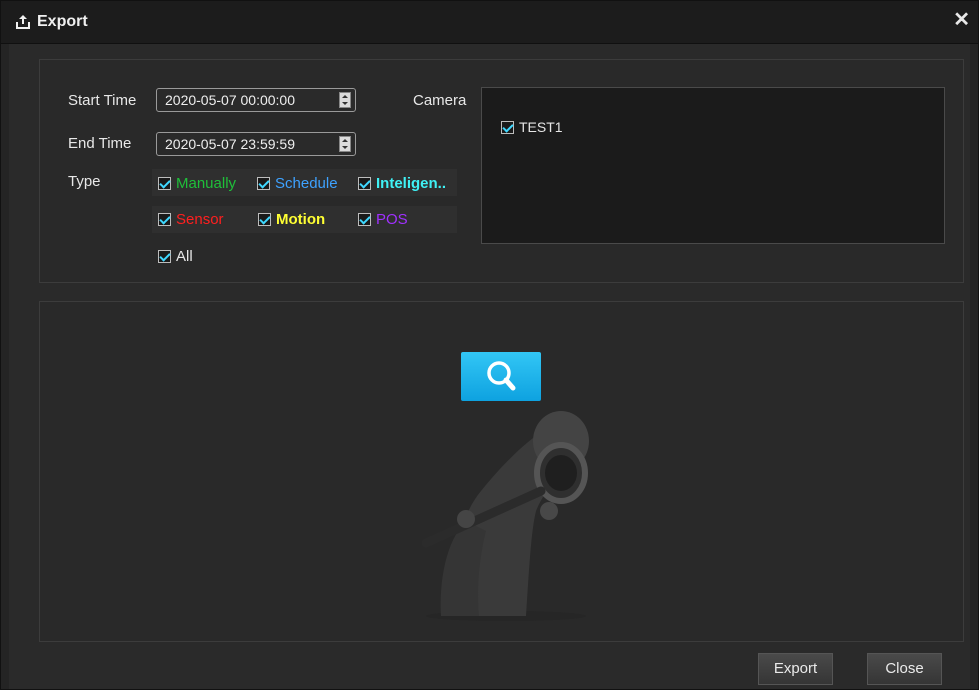  I want to click on type-label-motion: Motion, so click(301, 219).